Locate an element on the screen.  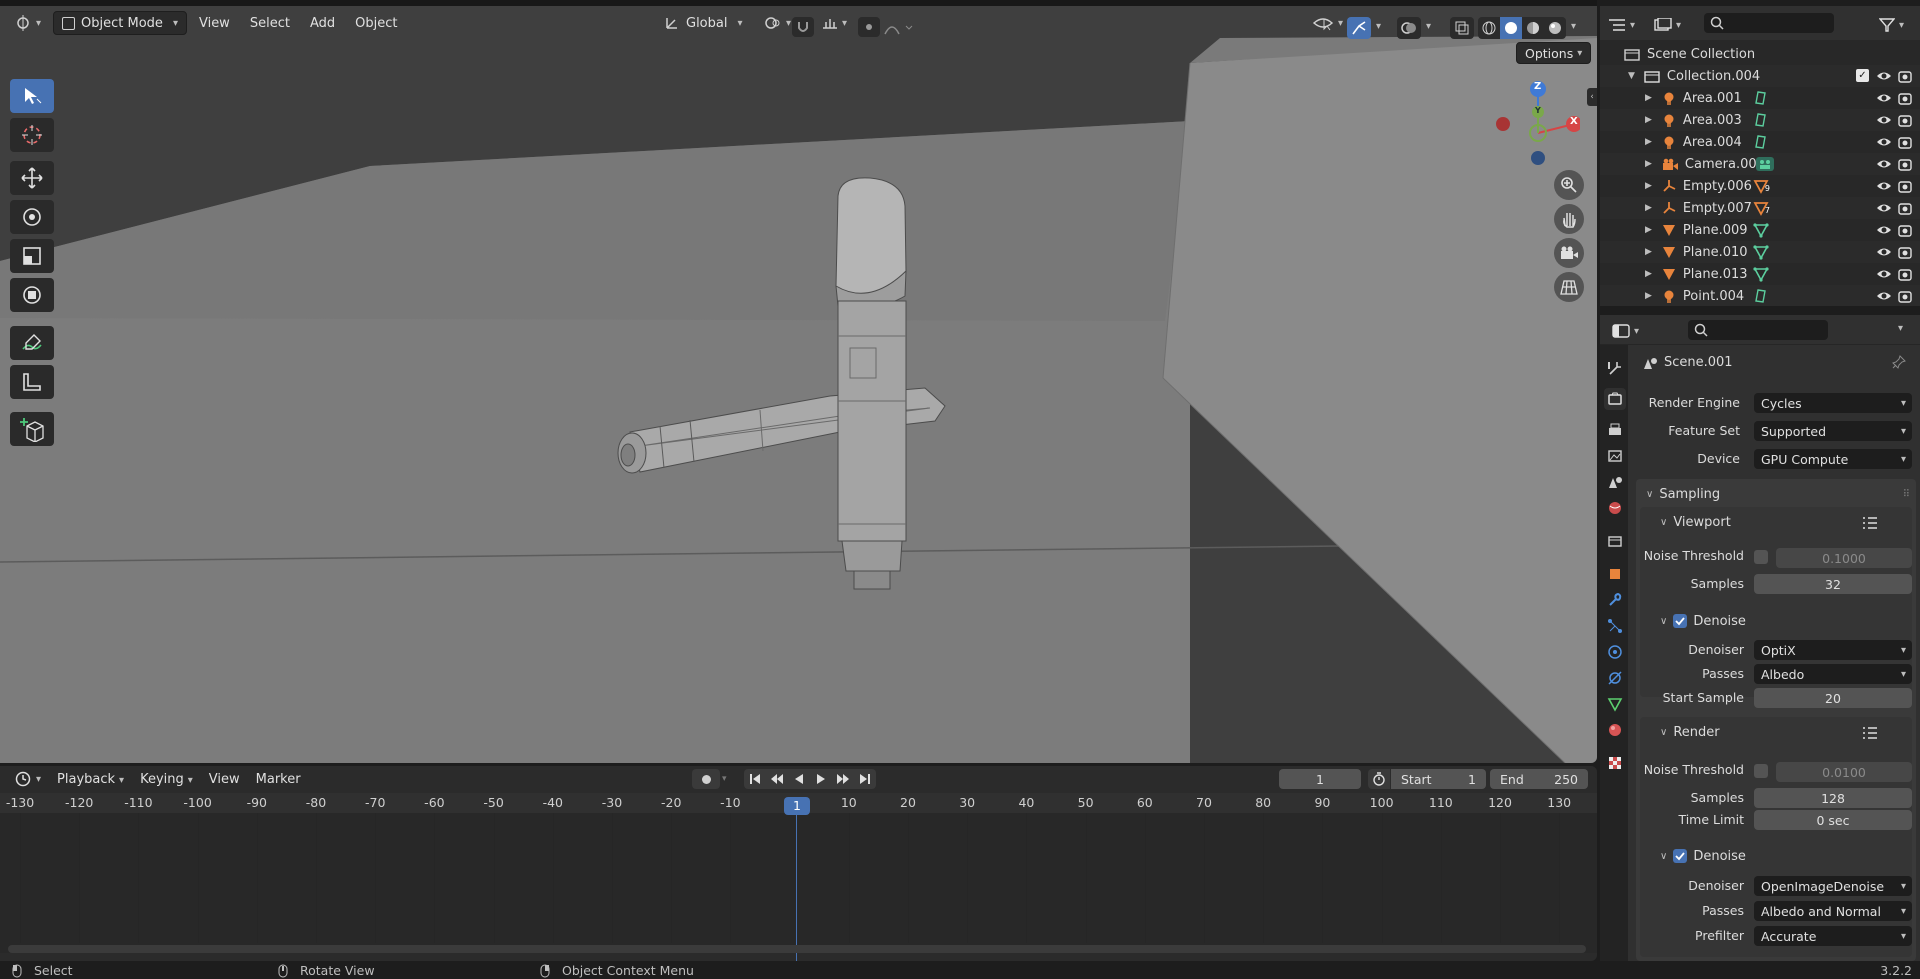
cursor-tool is located at coordinates (32, 135).